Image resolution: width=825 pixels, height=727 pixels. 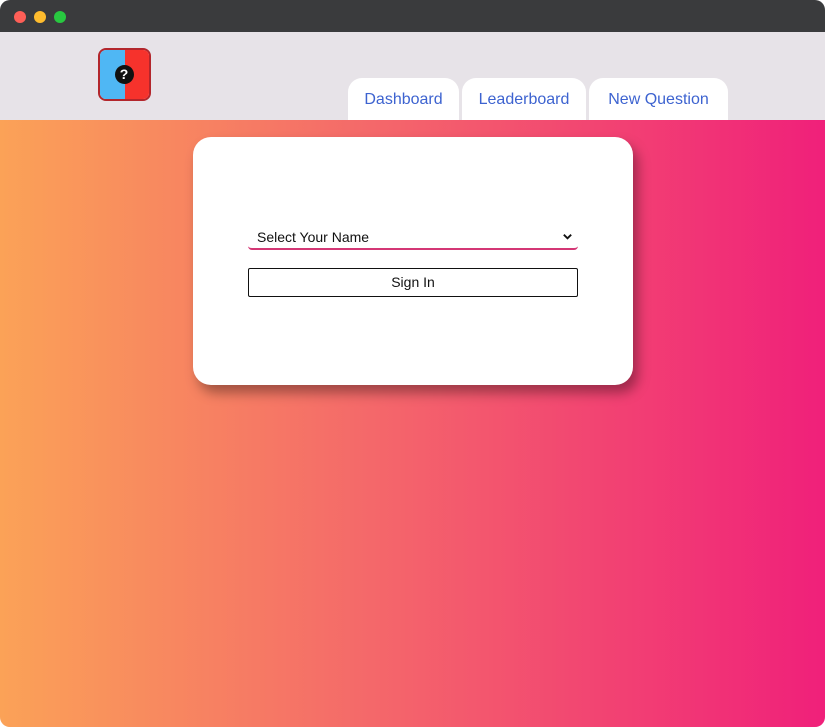 I want to click on tab-leaderboard: Leaderboard, so click(x=524, y=99).